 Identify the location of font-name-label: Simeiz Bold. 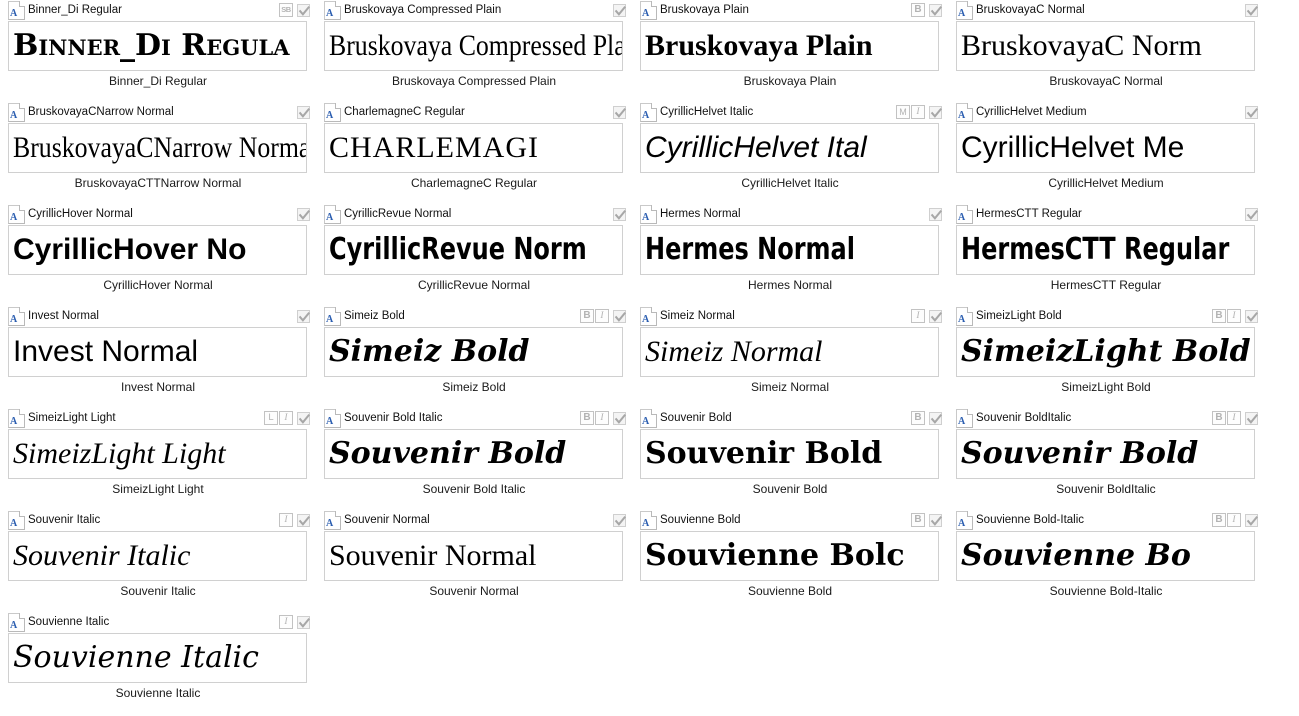
(374, 316).